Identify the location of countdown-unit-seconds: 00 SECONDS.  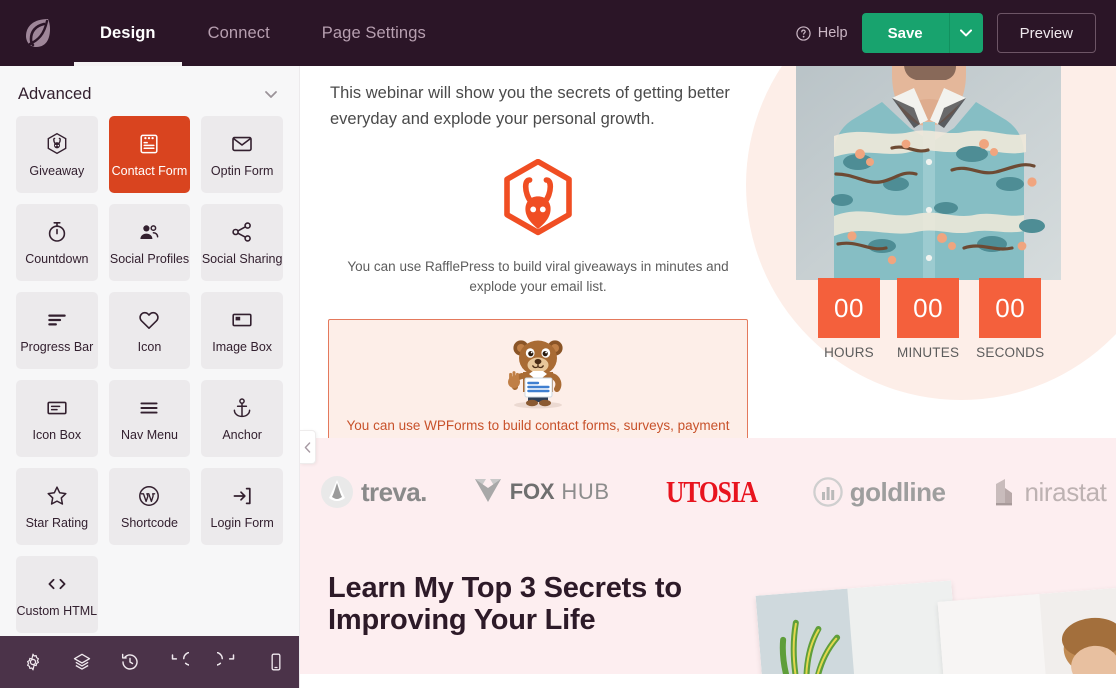
(1010, 319).